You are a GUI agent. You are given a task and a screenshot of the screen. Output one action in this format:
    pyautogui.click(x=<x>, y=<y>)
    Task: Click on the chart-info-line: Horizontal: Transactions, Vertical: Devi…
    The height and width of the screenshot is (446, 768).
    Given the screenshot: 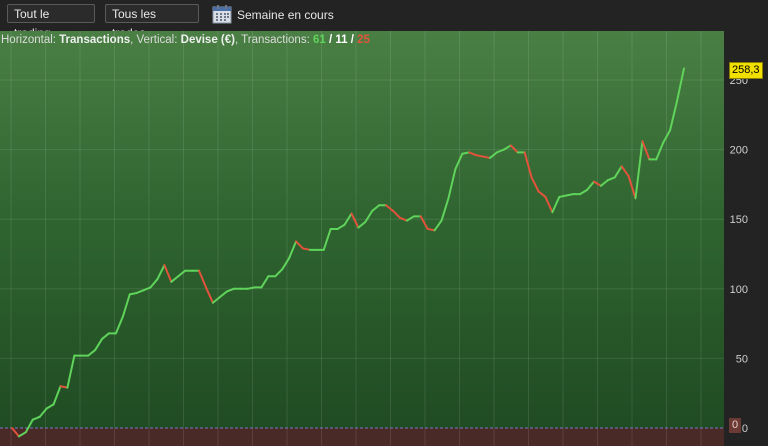 What is the action you would take?
    pyautogui.click(x=185, y=40)
    